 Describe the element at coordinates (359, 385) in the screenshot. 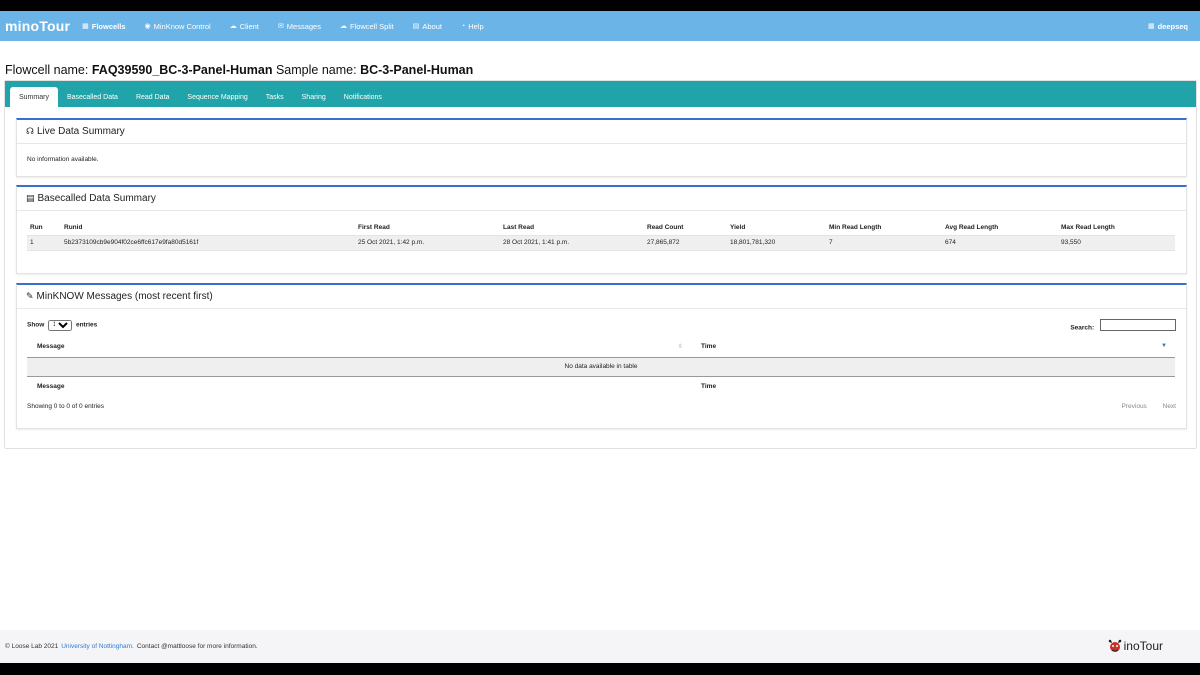

I see `footer-header-message: Message` at that location.